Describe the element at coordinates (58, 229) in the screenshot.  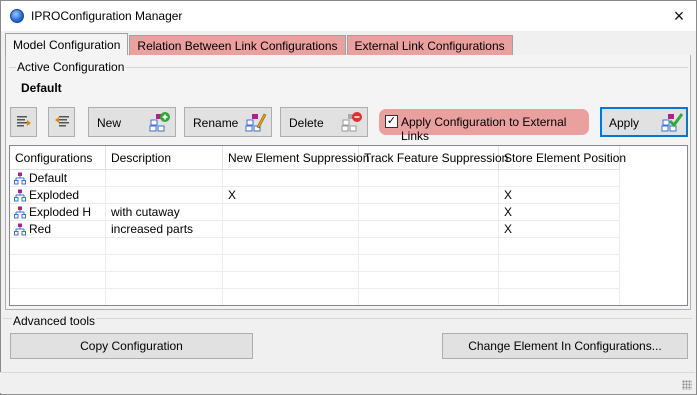
I see `cell-configuration: Red` at that location.